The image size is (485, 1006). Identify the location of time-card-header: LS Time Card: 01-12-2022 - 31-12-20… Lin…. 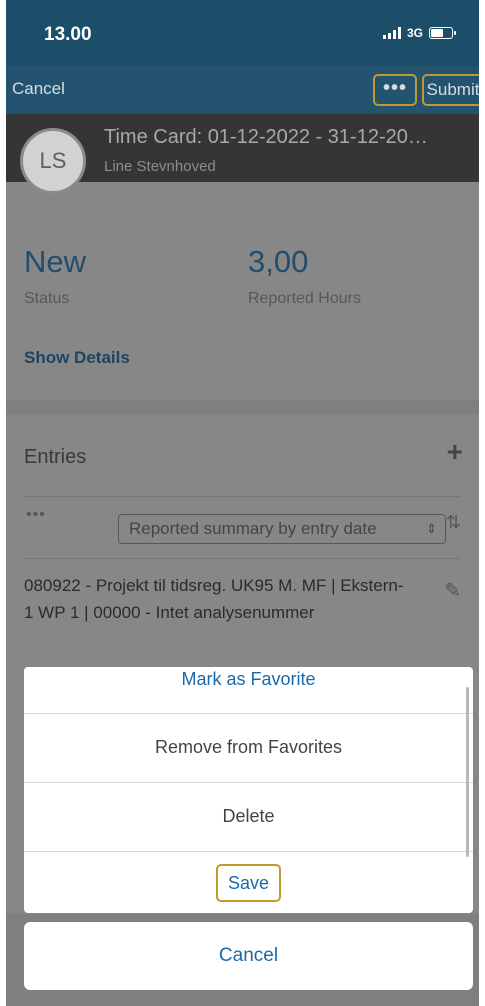
(242, 154).